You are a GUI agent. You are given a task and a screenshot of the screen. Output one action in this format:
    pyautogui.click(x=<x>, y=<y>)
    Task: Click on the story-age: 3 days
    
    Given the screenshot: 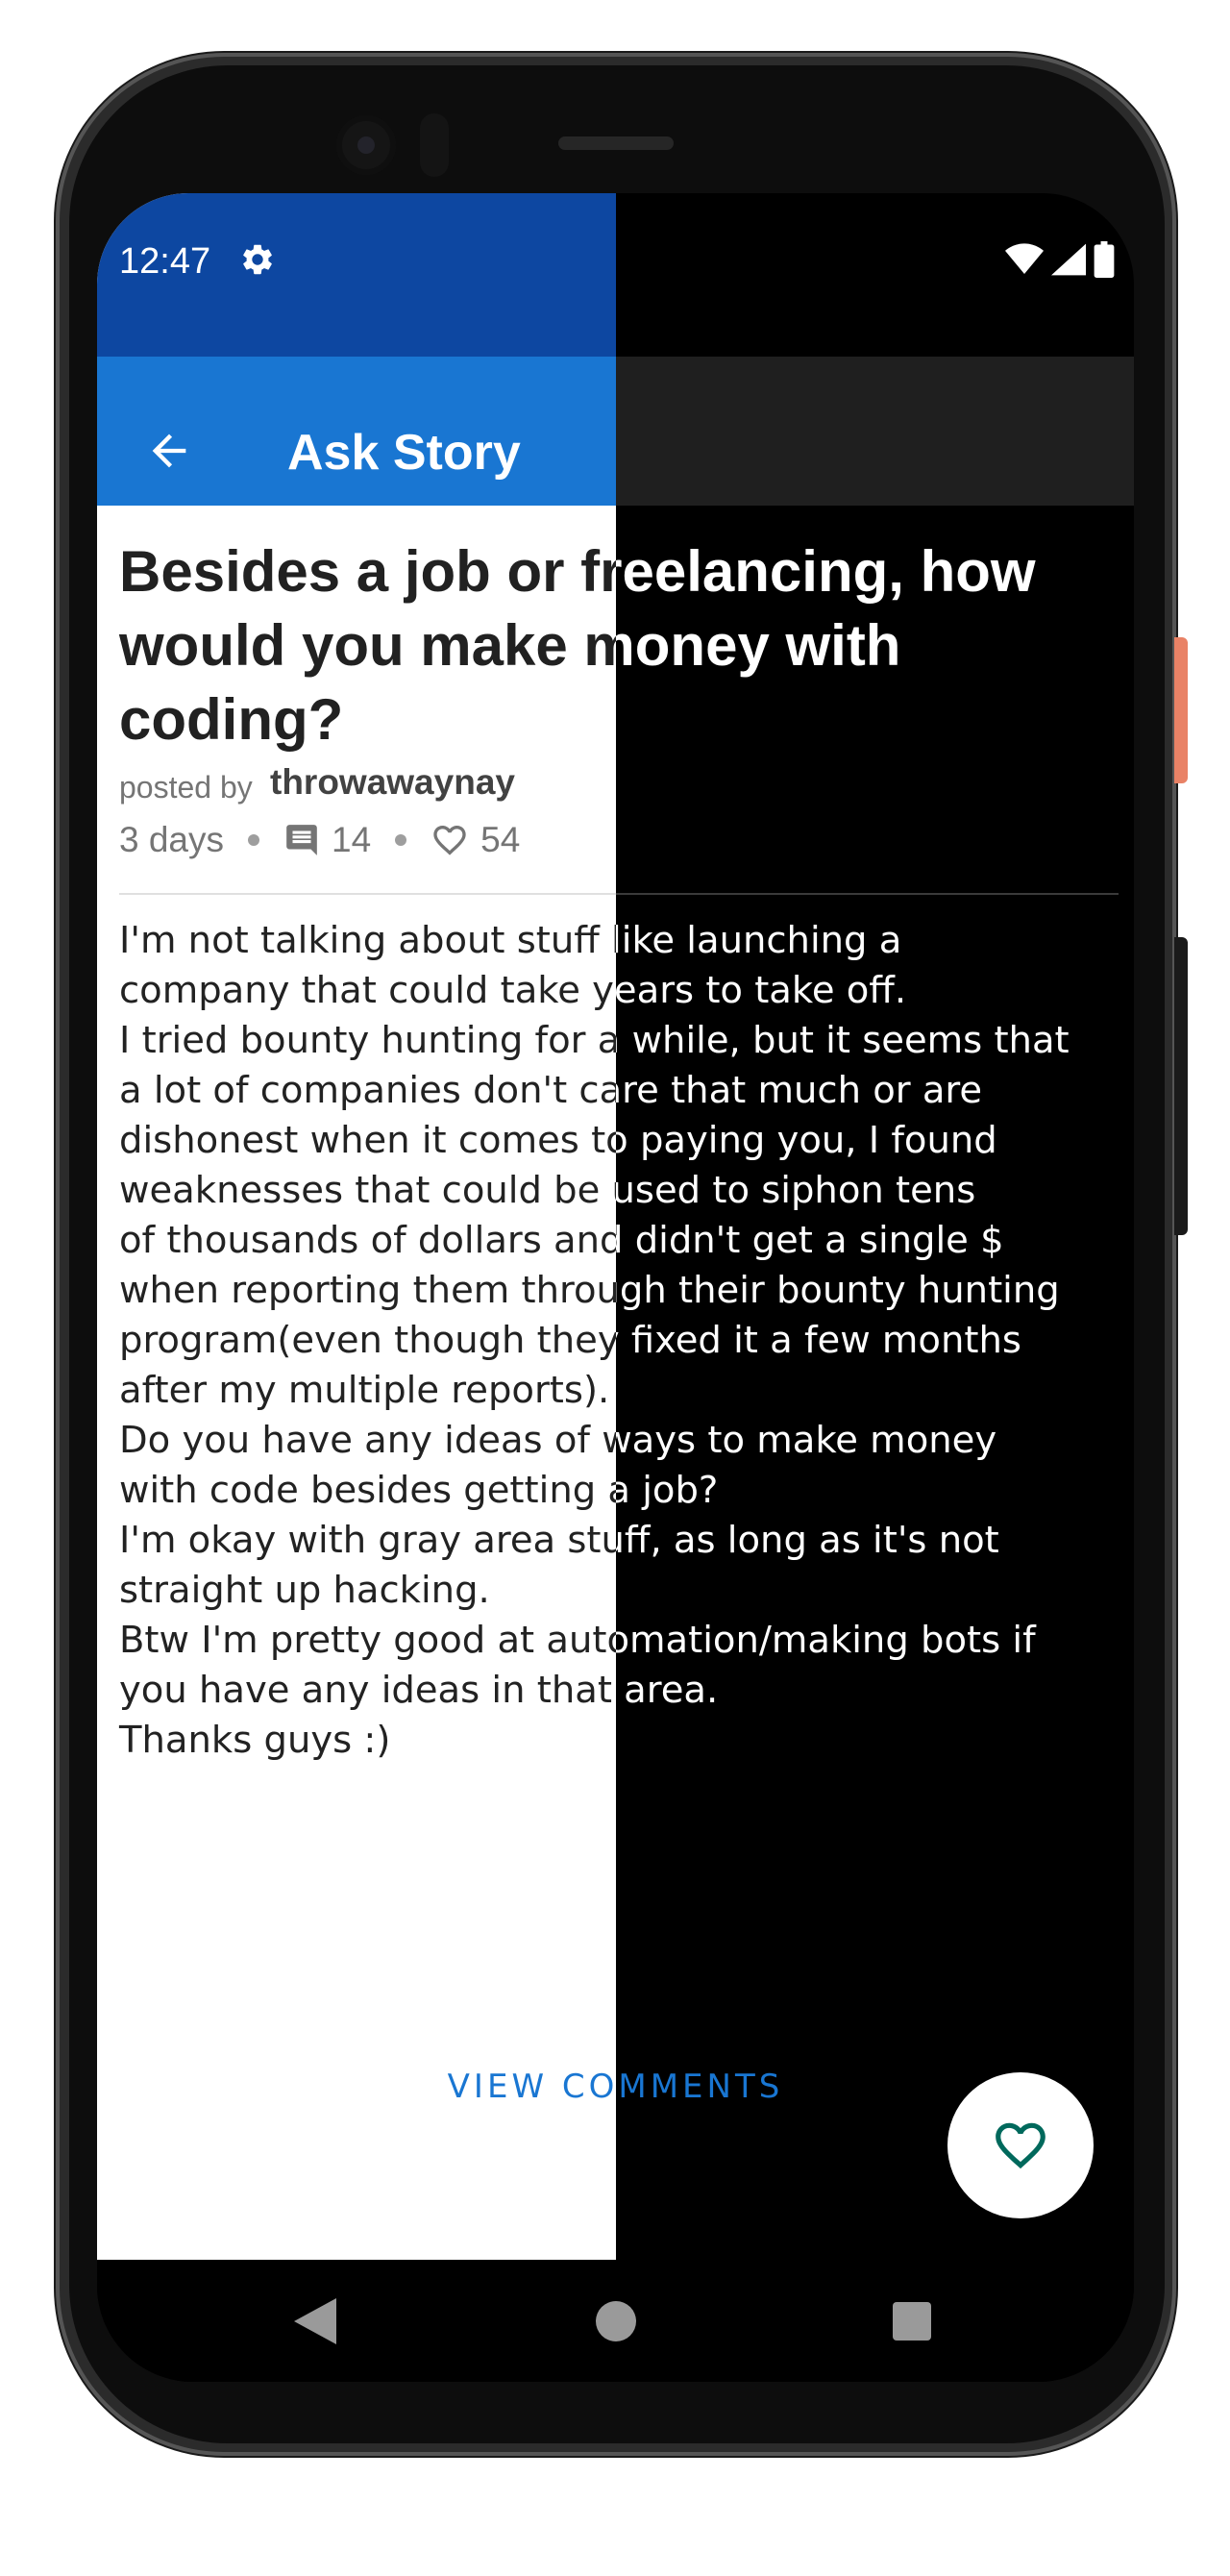 What is the action you would take?
    pyautogui.click(x=172, y=839)
    